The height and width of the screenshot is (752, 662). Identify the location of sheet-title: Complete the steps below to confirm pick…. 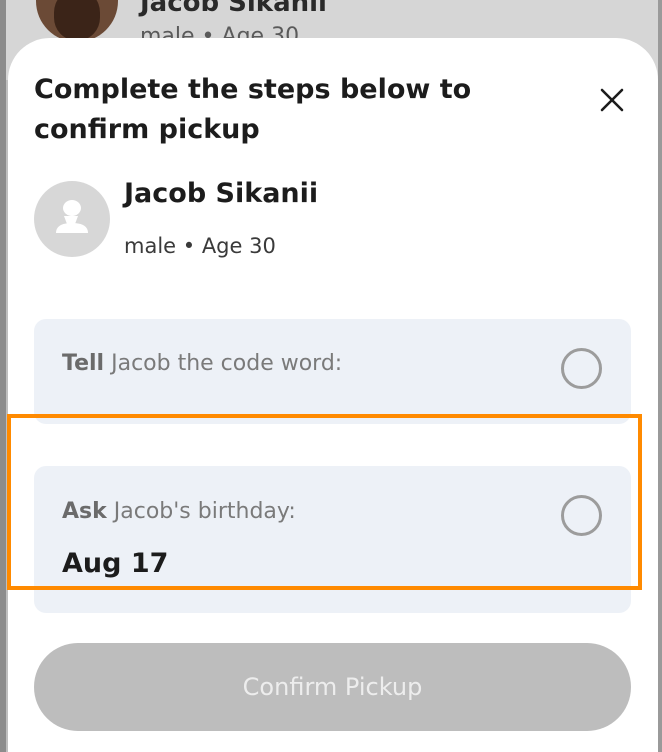
(253, 109).